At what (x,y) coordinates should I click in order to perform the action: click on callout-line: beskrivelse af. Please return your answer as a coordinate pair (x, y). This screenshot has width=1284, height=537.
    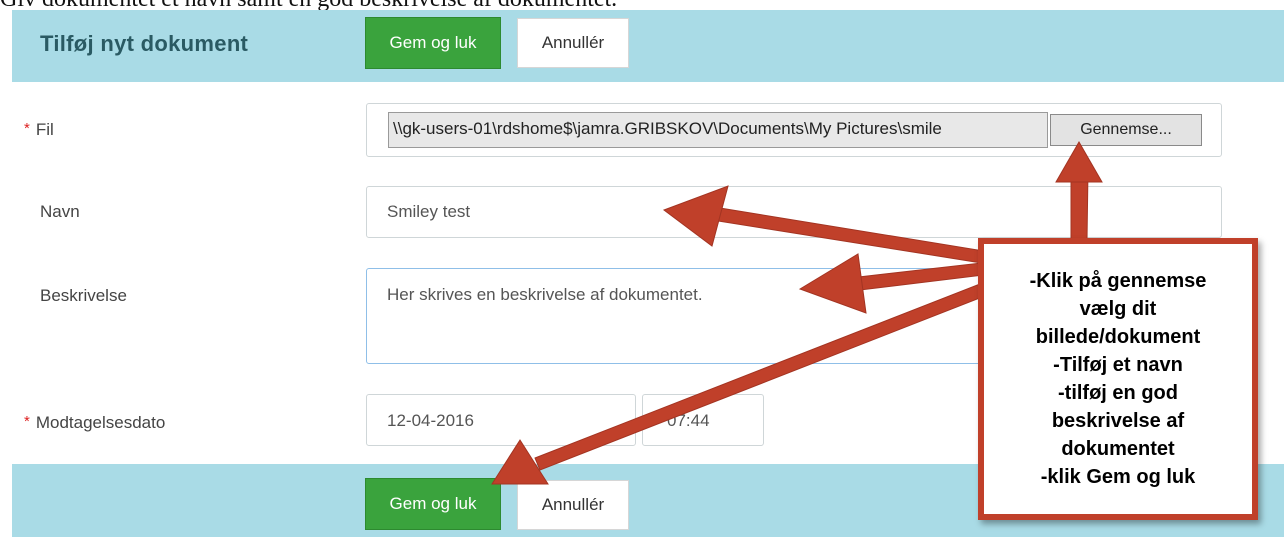
    Looking at the image, I should click on (1118, 421).